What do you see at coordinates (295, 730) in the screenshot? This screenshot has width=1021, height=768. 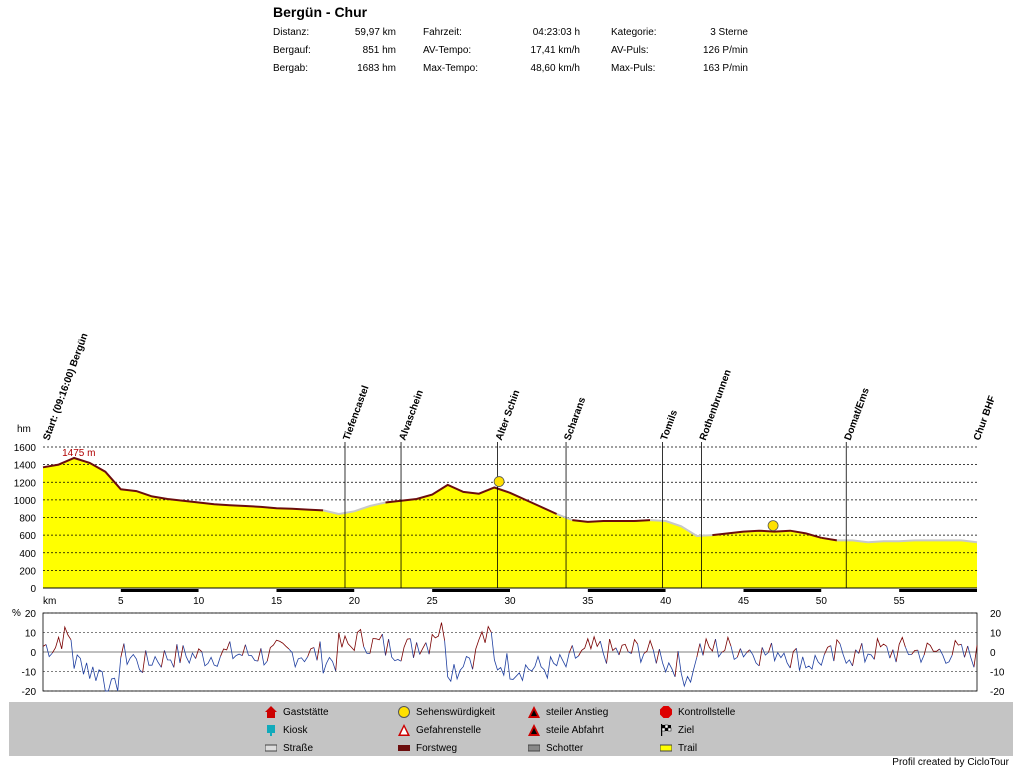 I see `legend-label: Kiosk` at bounding box center [295, 730].